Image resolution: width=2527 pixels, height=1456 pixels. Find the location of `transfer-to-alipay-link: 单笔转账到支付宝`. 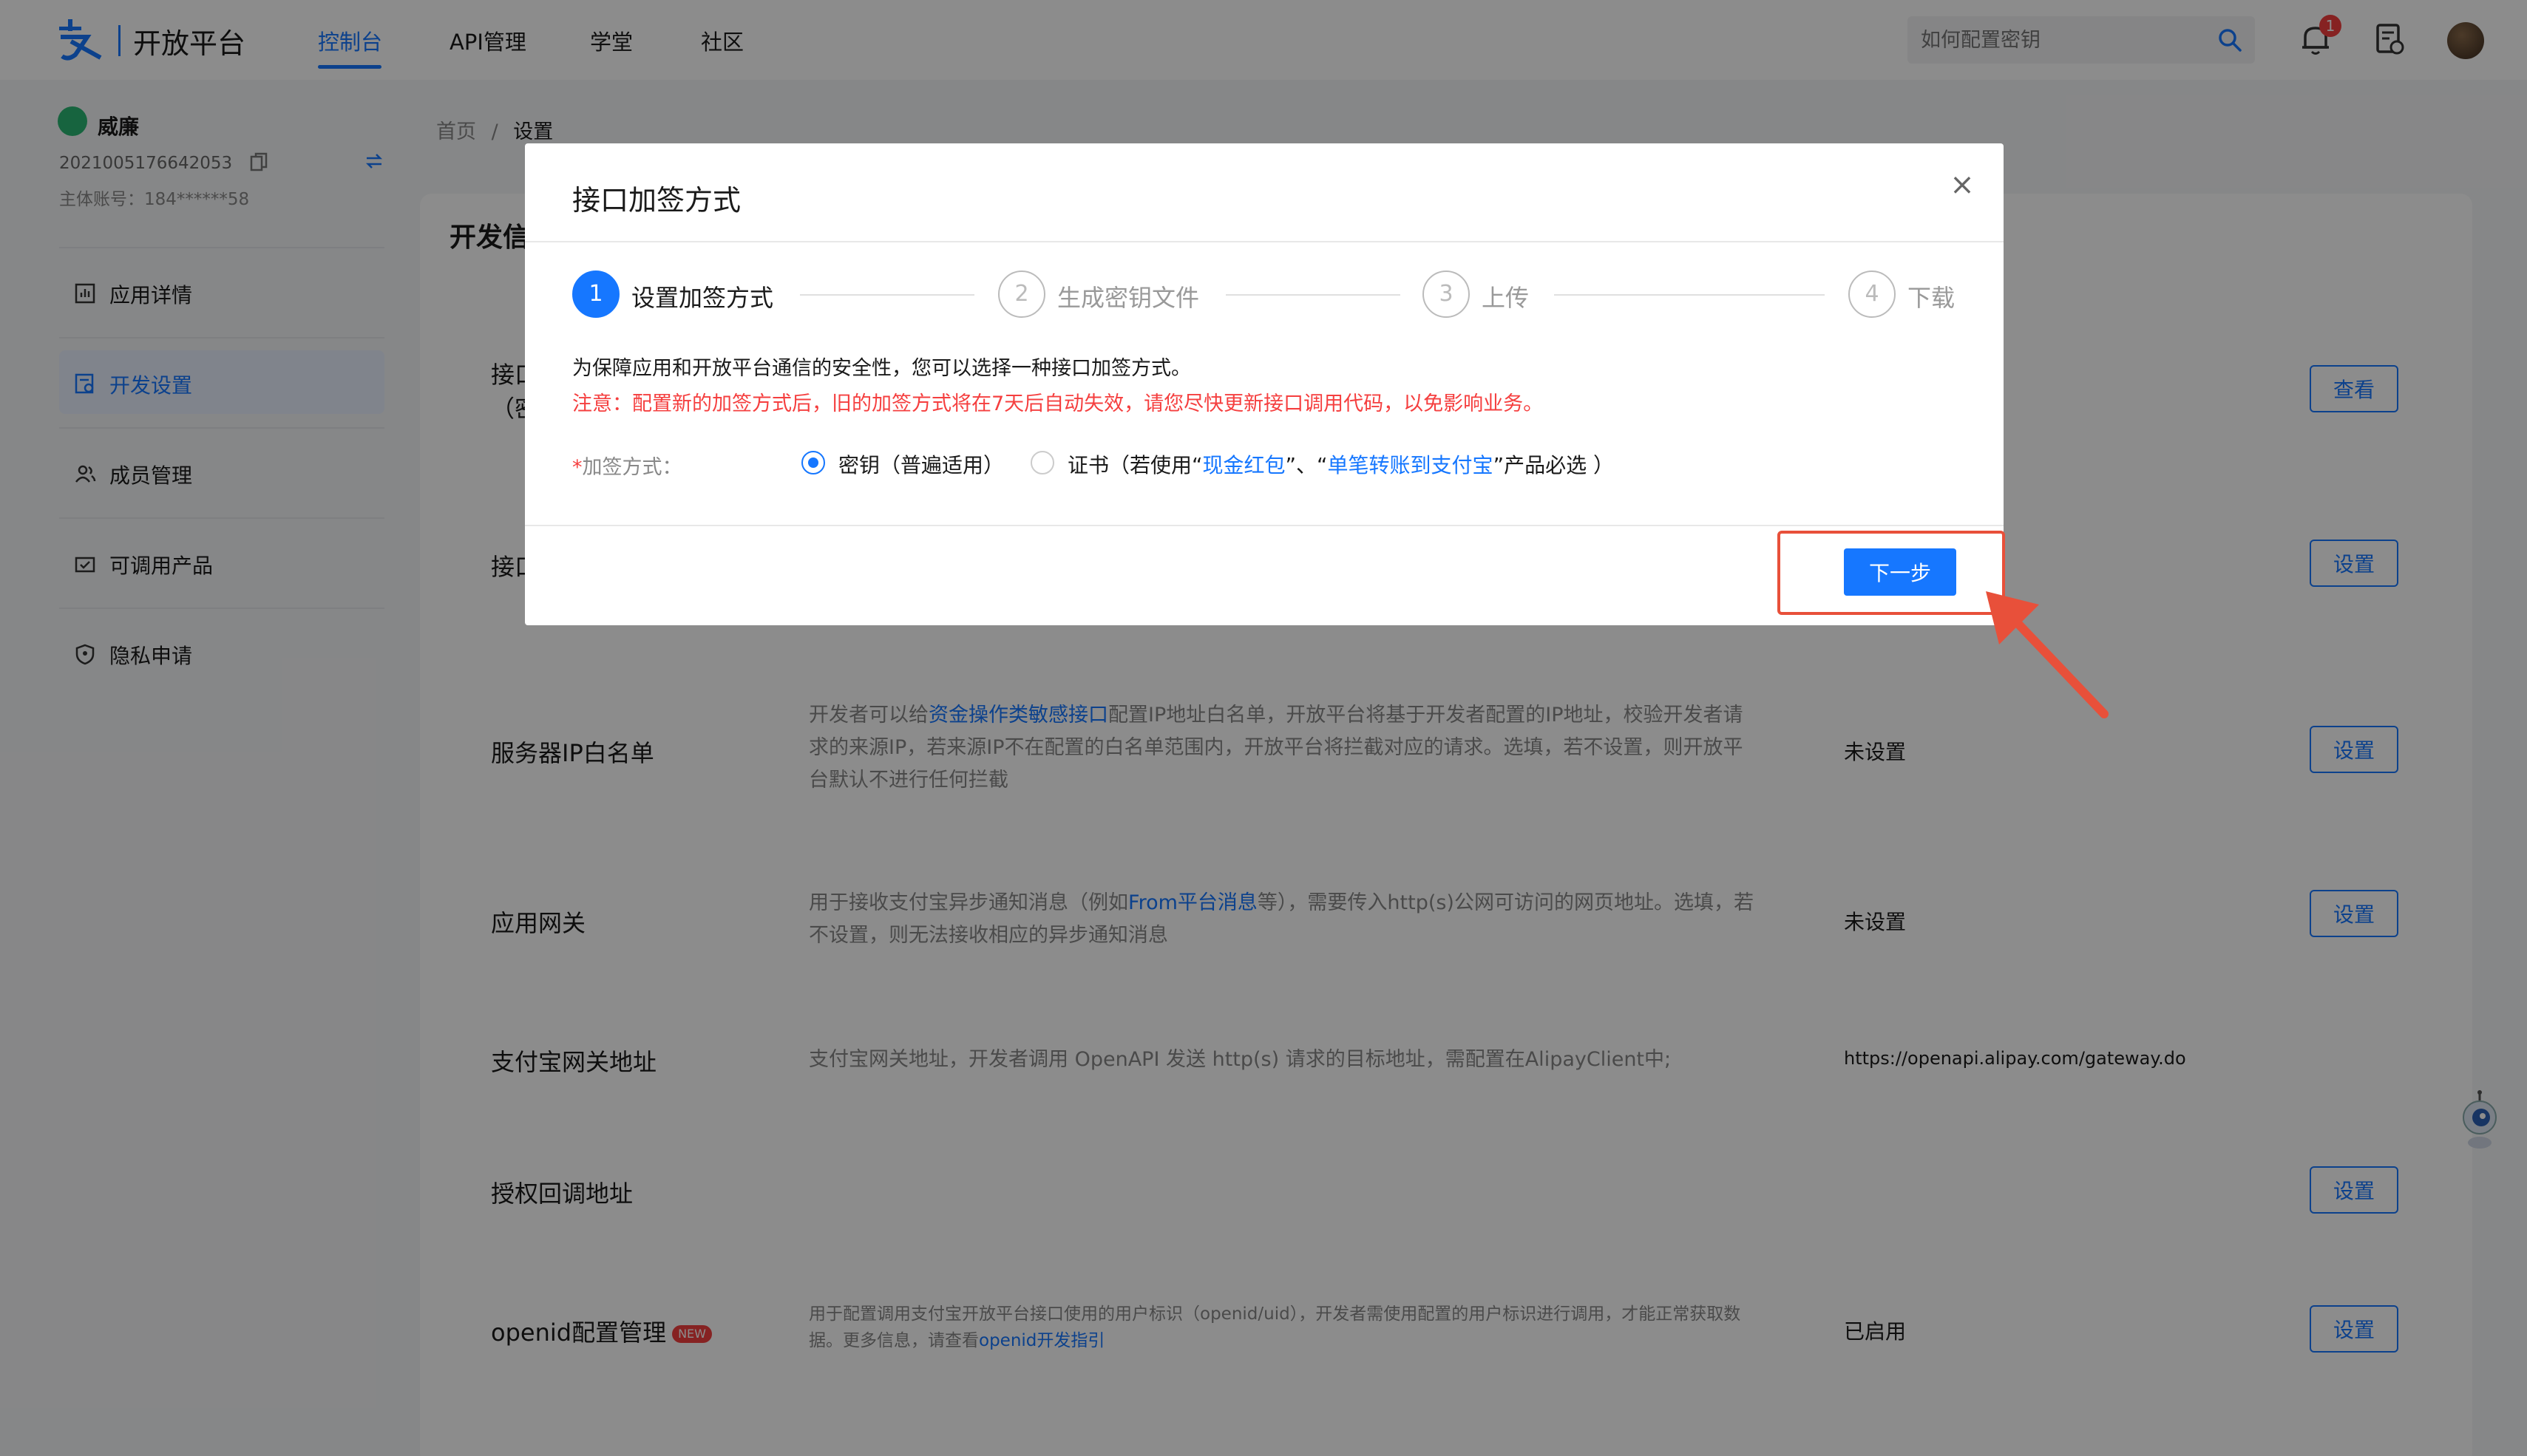

transfer-to-alipay-link: 单笔转账到支付宝 is located at coordinates (1410, 465).